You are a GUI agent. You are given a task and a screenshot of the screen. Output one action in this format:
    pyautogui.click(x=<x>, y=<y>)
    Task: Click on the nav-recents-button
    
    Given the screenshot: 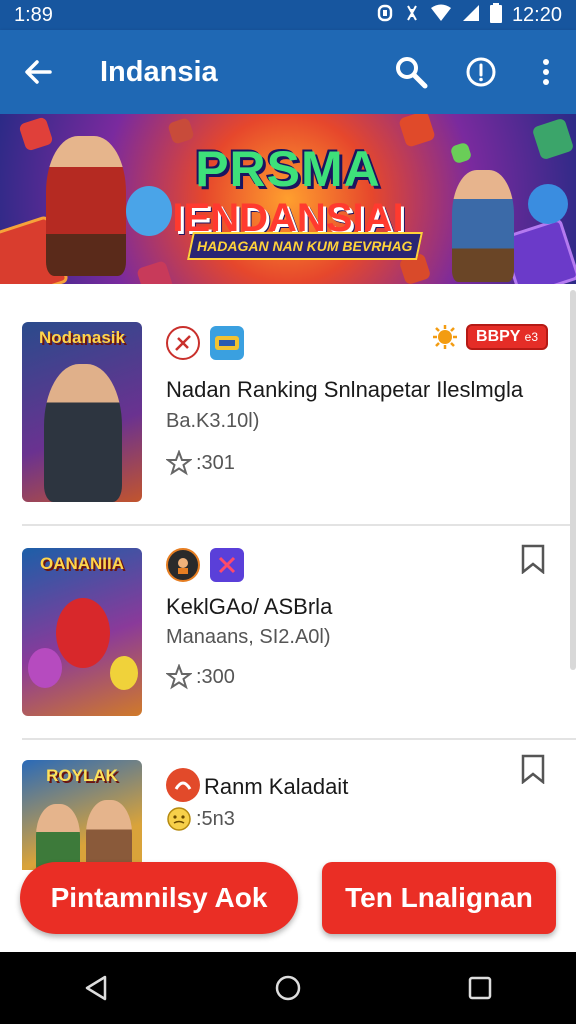 What is the action you would take?
    pyautogui.click(x=480, y=988)
    